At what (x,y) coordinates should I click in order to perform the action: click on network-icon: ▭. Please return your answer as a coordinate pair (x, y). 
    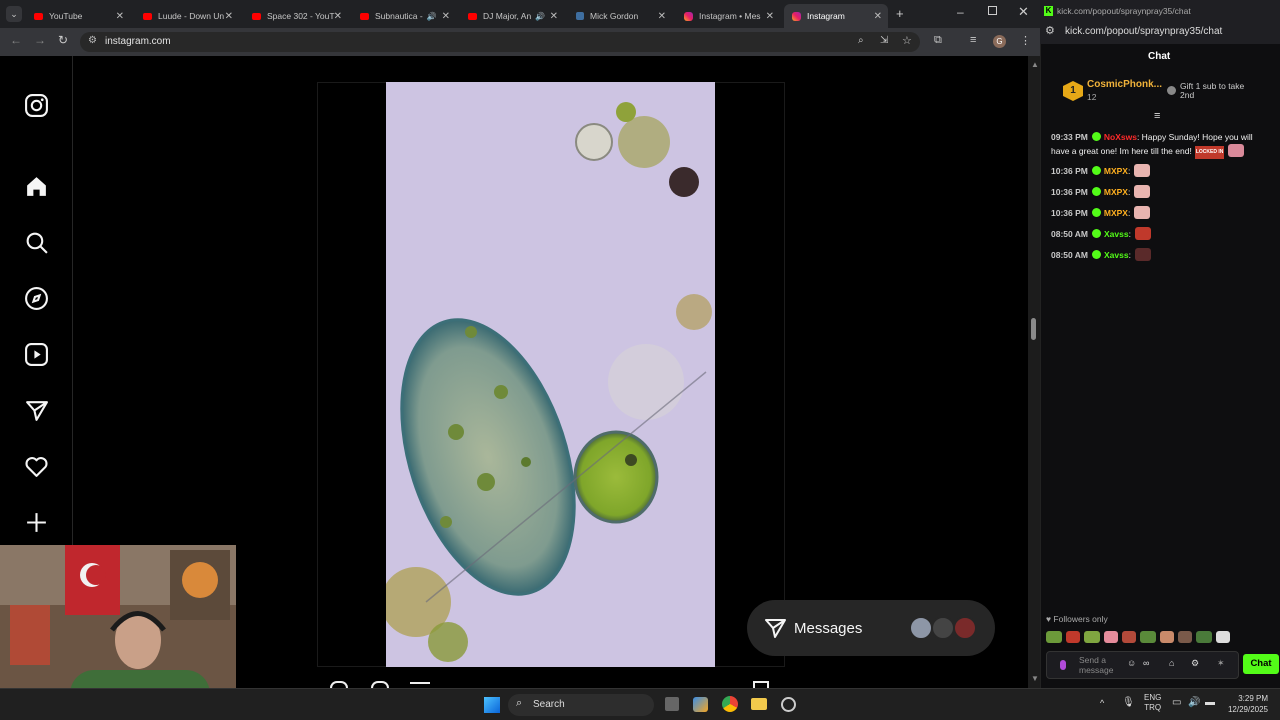
    Looking at the image, I should click on (1176, 702).